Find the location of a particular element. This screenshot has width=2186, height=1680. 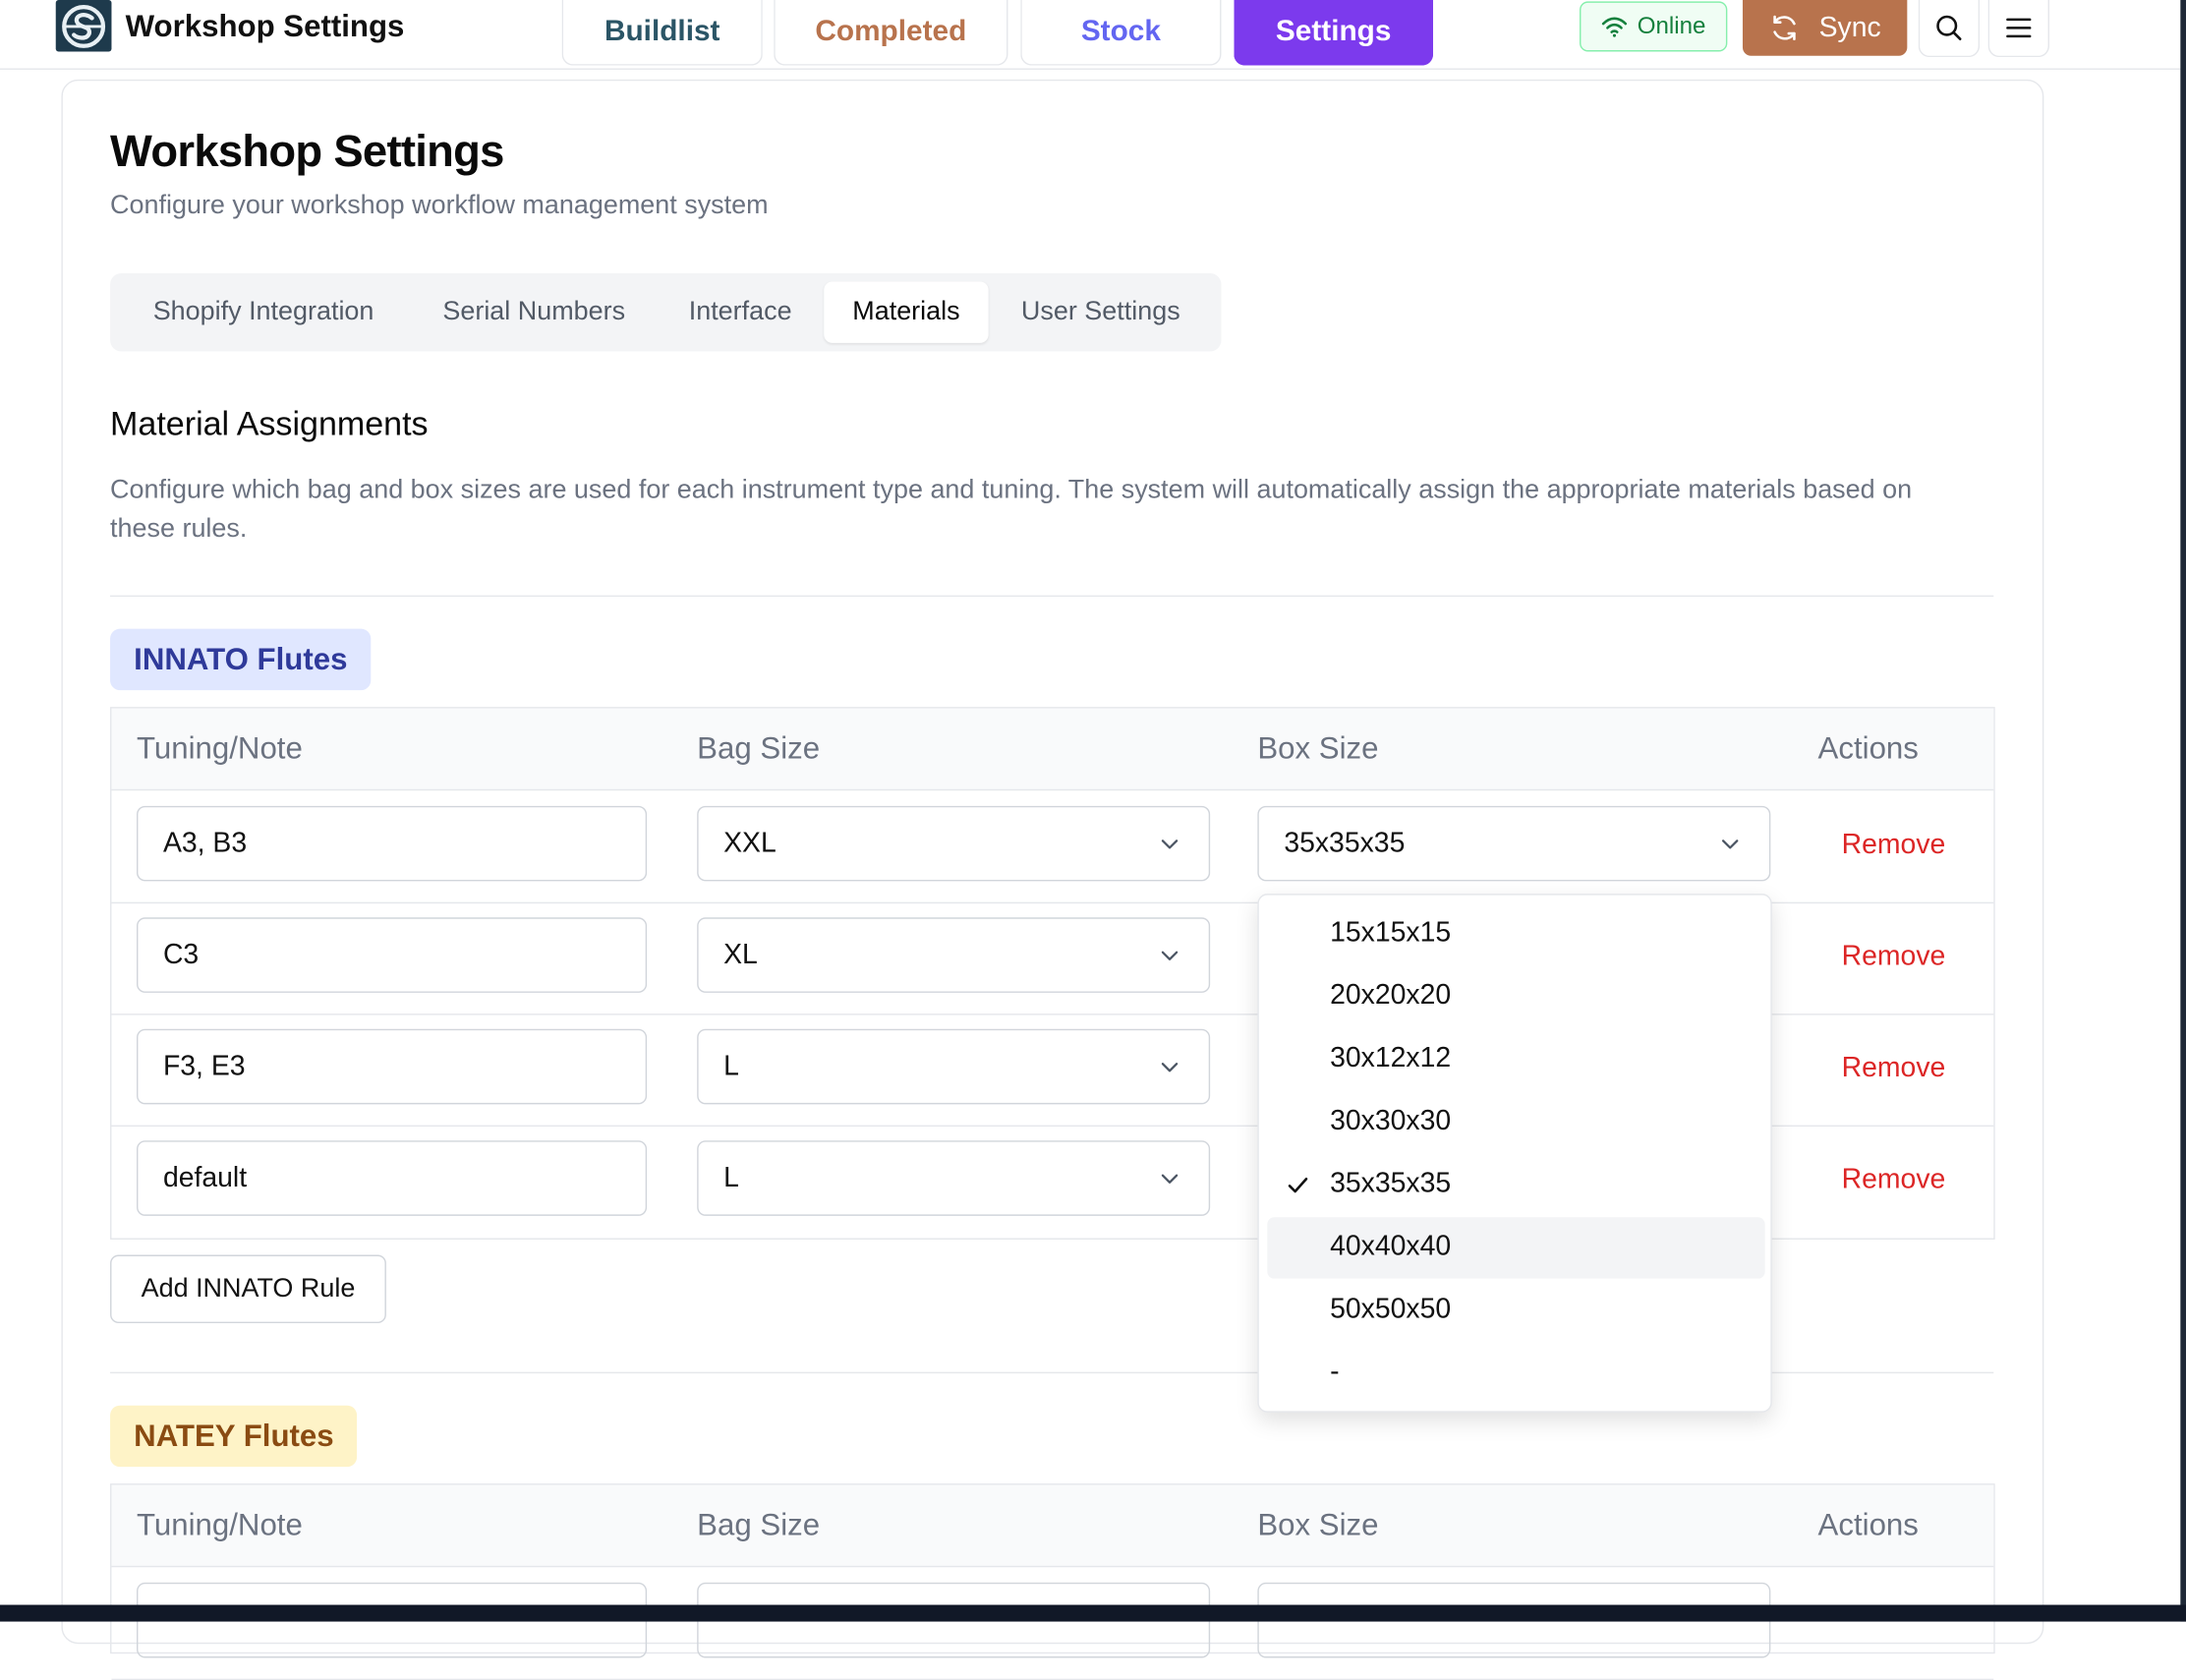

sync-button: Sync is located at coordinates (1825, 28).